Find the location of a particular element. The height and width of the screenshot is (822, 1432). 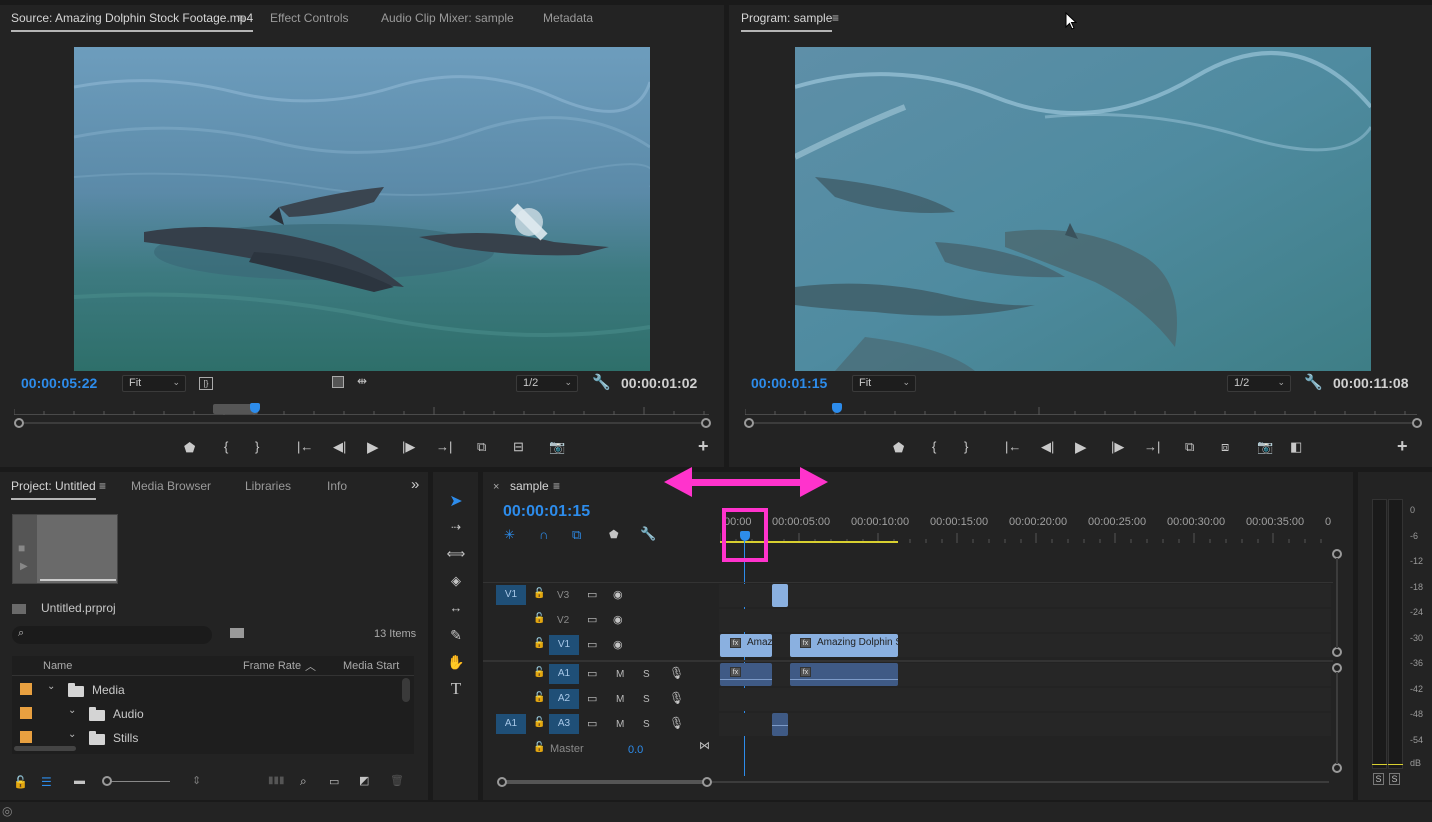

timeline-zoom-range is located at coordinates (605, 782).